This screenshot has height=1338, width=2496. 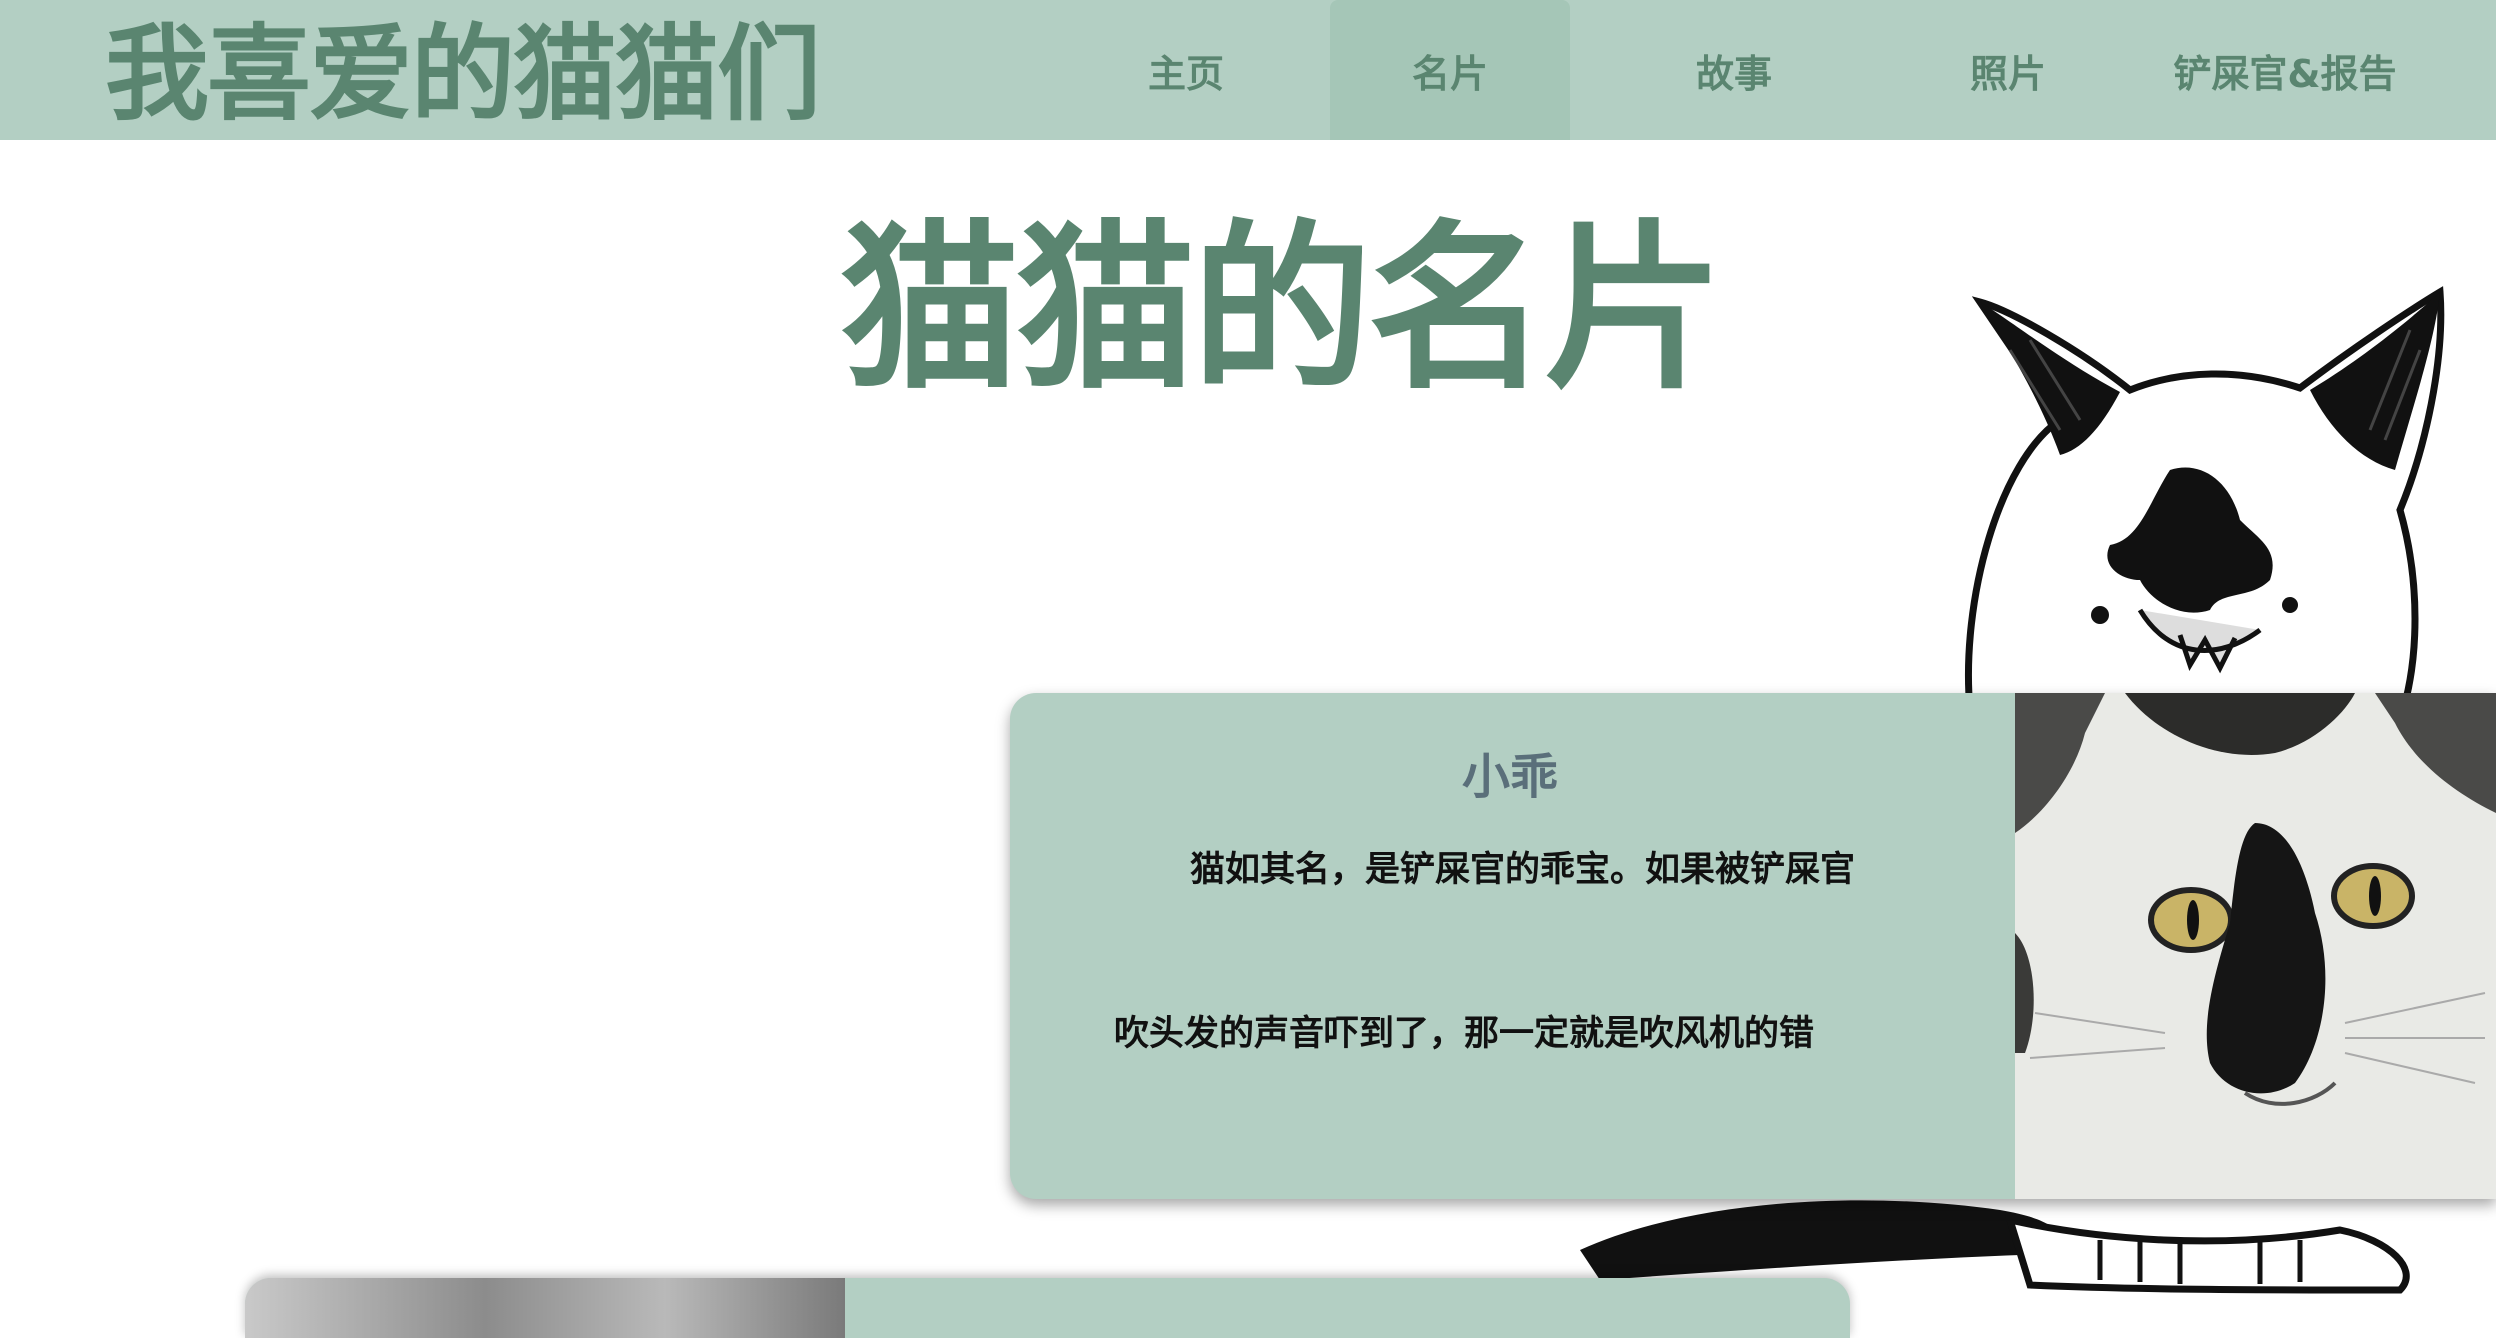 What do you see at coordinates (1509, 777) in the screenshot?
I see `cat-name: 小乖` at bounding box center [1509, 777].